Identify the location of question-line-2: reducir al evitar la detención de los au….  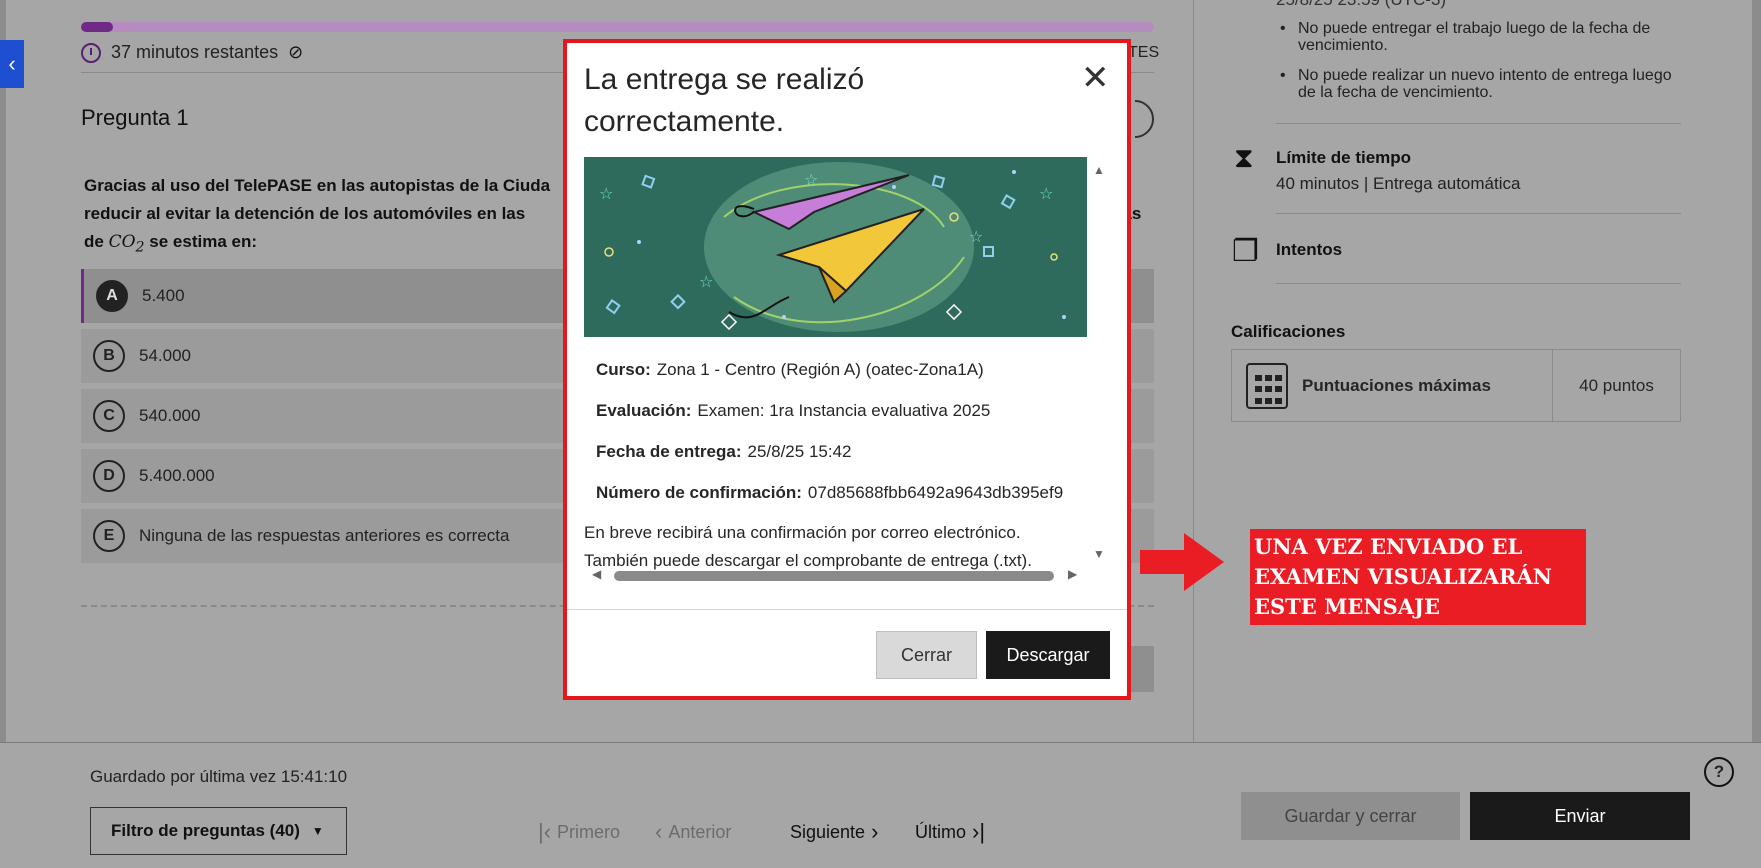
(305, 213).